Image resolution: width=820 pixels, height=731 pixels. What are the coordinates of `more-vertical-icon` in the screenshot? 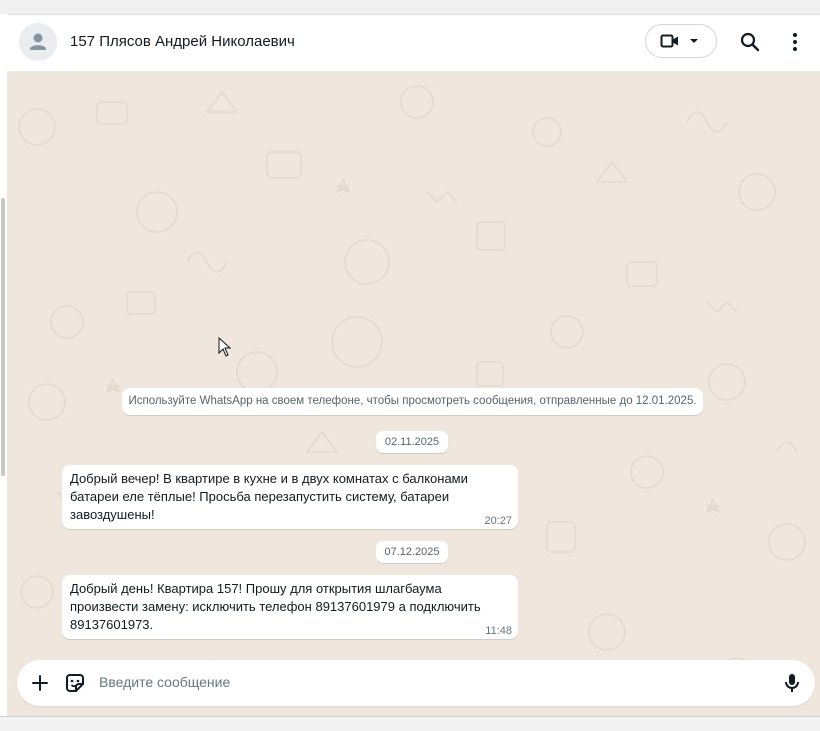 It's located at (795, 42).